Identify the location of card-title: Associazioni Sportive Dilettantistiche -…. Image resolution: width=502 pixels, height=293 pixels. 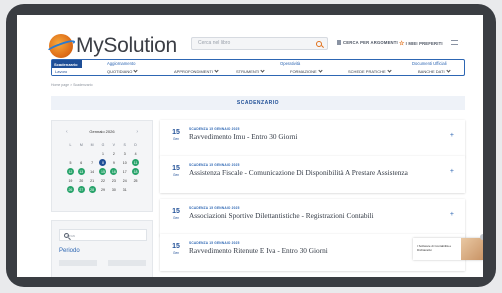
(309, 215).